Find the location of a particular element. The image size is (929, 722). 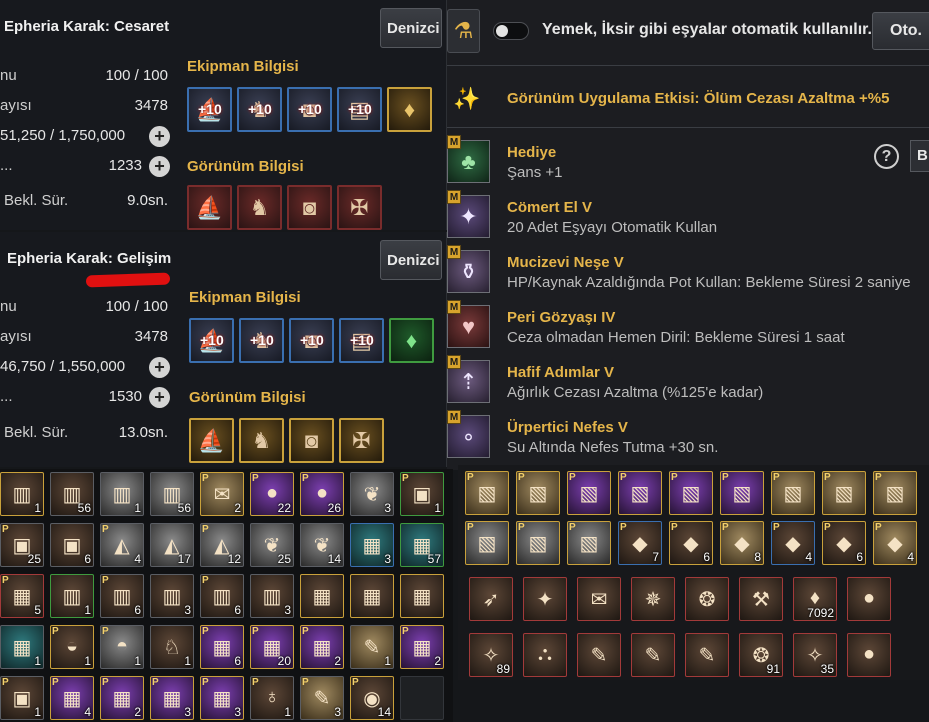

clover-icon: ♣ M is located at coordinates (468, 159).